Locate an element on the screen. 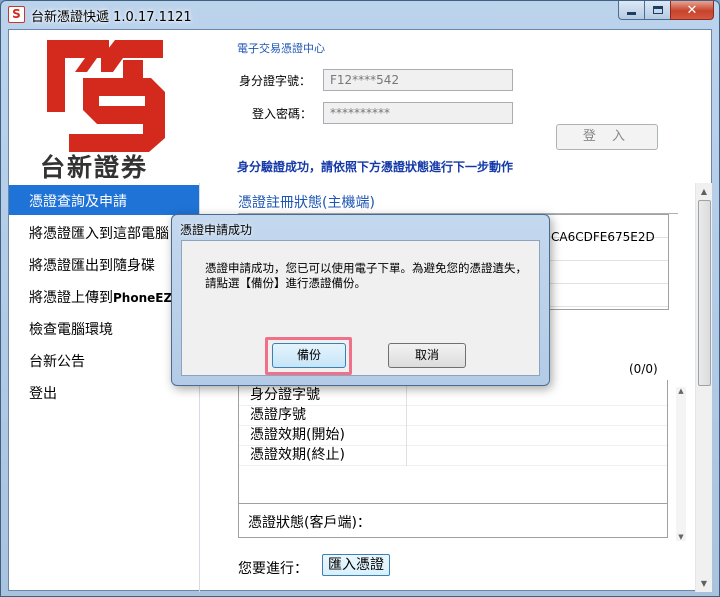  info-label: 身分證字號 is located at coordinates (285, 395).